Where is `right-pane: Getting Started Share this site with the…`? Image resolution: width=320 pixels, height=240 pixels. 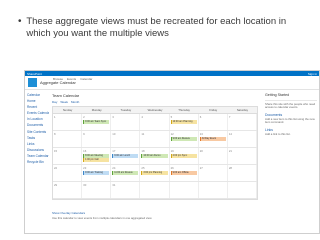 right-pane: Getting Started Share this site with the… is located at coordinates (291, 115).